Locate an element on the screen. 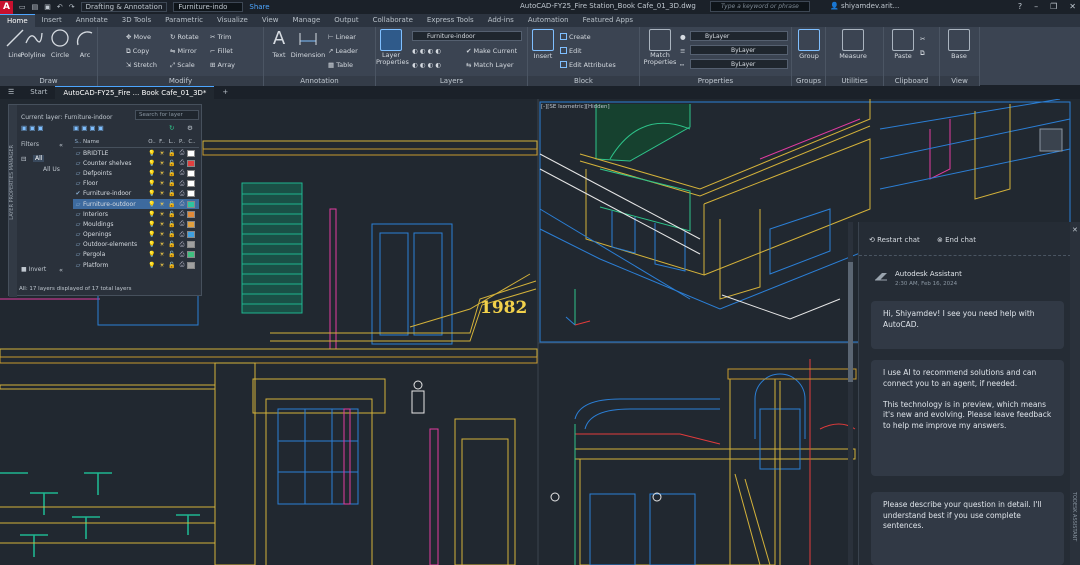 The image size is (1080, 565). rotate-tool: ↻ Rotate is located at coordinates (184, 37).